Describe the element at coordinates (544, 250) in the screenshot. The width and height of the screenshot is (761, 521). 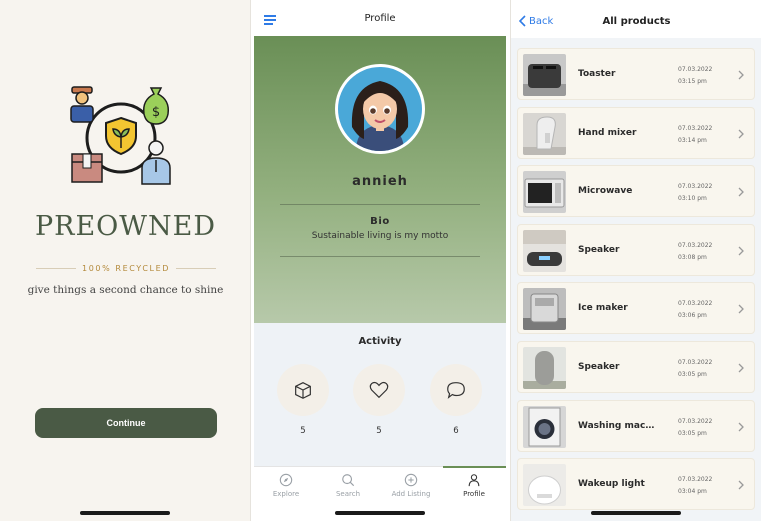
I see `speaker-image` at that location.